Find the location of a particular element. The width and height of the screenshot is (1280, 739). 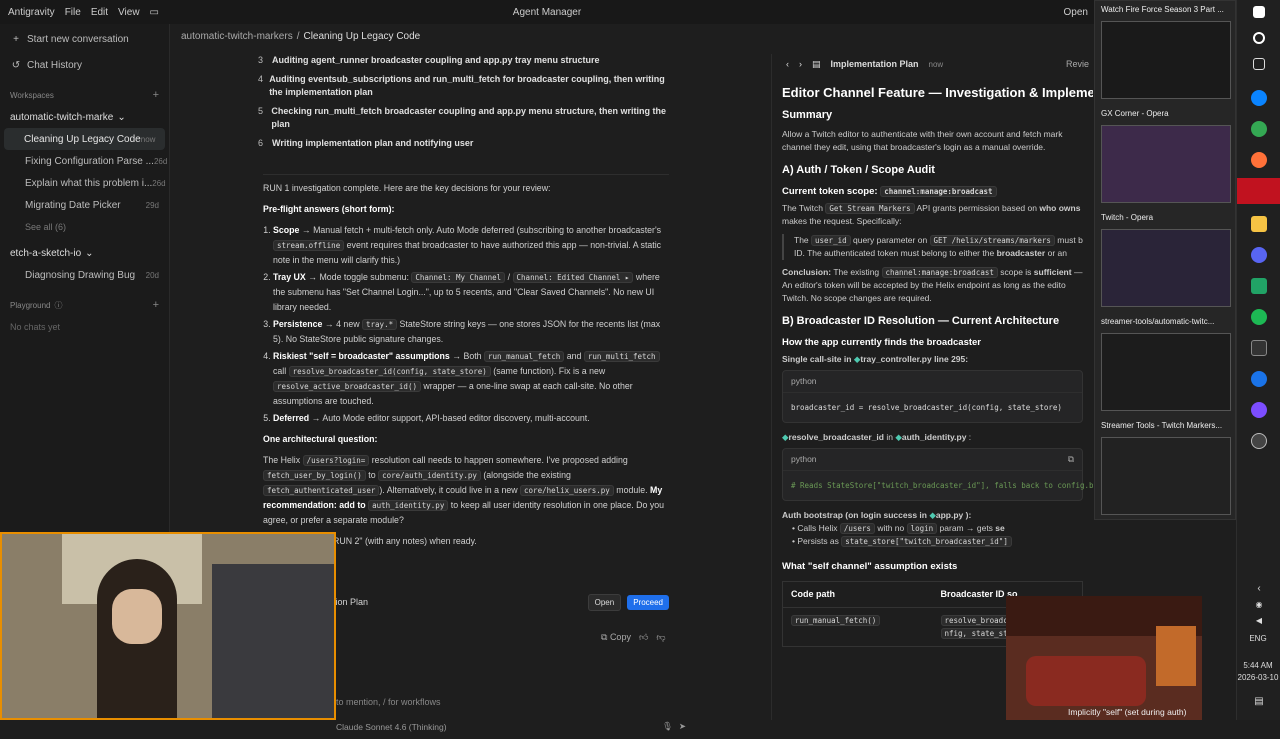

copy-code-icon: ⧉ is located at coordinates (1071, 459).